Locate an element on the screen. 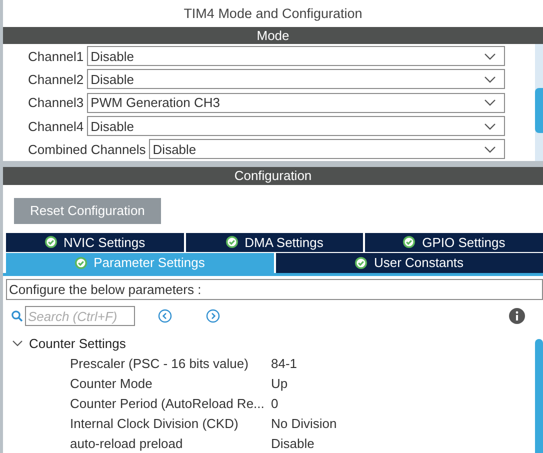 This screenshot has height=453, width=543. previous-icon is located at coordinates (165, 316).